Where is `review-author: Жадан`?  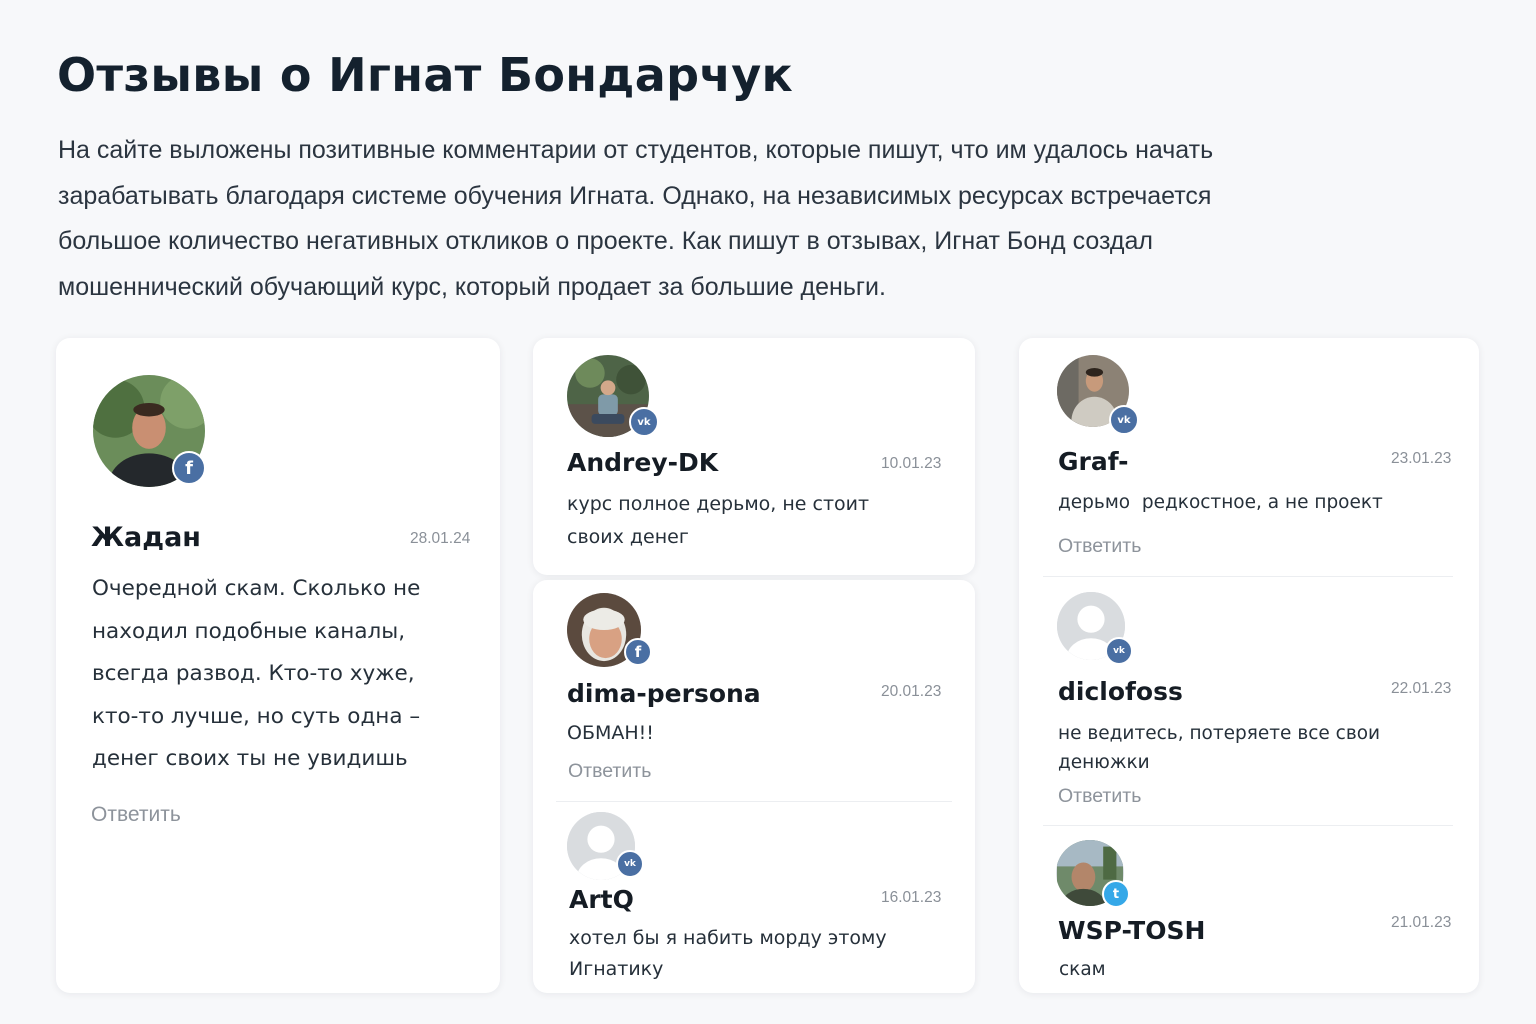
review-author: Жадан is located at coordinates (146, 537).